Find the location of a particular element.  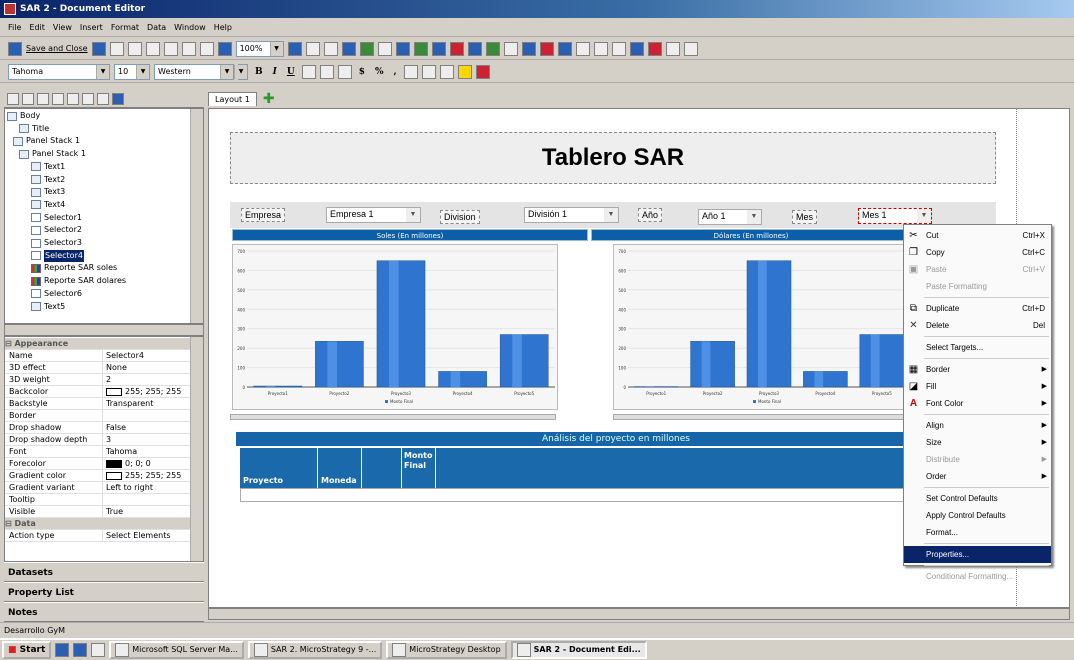

menu-item-border: ▦ Border ▶ is located at coordinates (977, 369).